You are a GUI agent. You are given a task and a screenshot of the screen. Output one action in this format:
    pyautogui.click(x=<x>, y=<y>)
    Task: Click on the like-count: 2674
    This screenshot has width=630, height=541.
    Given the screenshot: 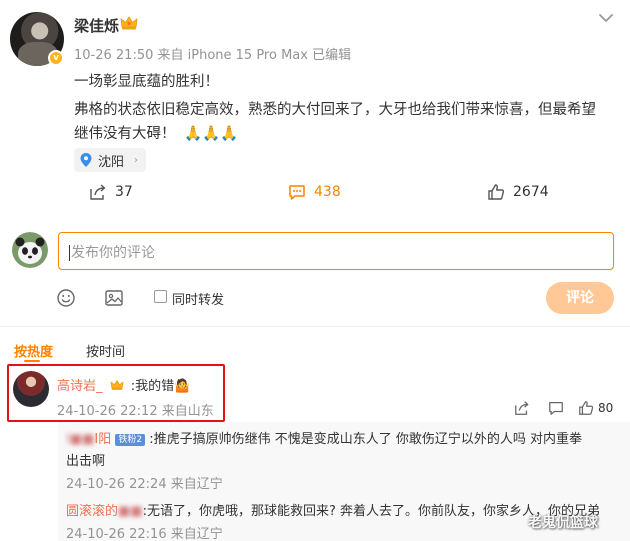 What is the action you would take?
    pyautogui.click(x=531, y=192)
    